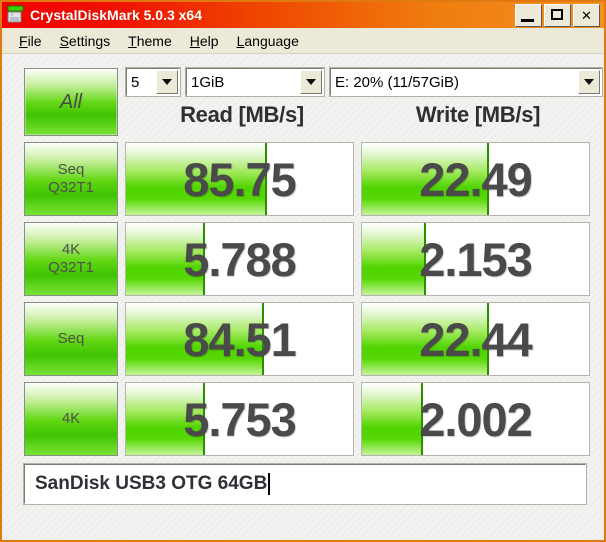  I want to click on read-score-4k: 5.753, so click(239, 419).